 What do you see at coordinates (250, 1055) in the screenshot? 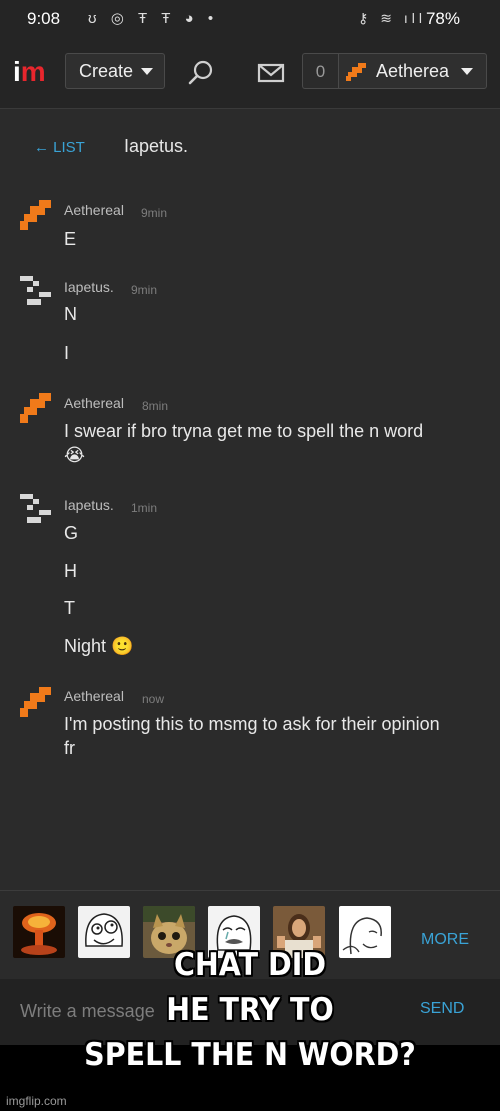
I see `caption-line: SPELL THE N WORD?` at bounding box center [250, 1055].